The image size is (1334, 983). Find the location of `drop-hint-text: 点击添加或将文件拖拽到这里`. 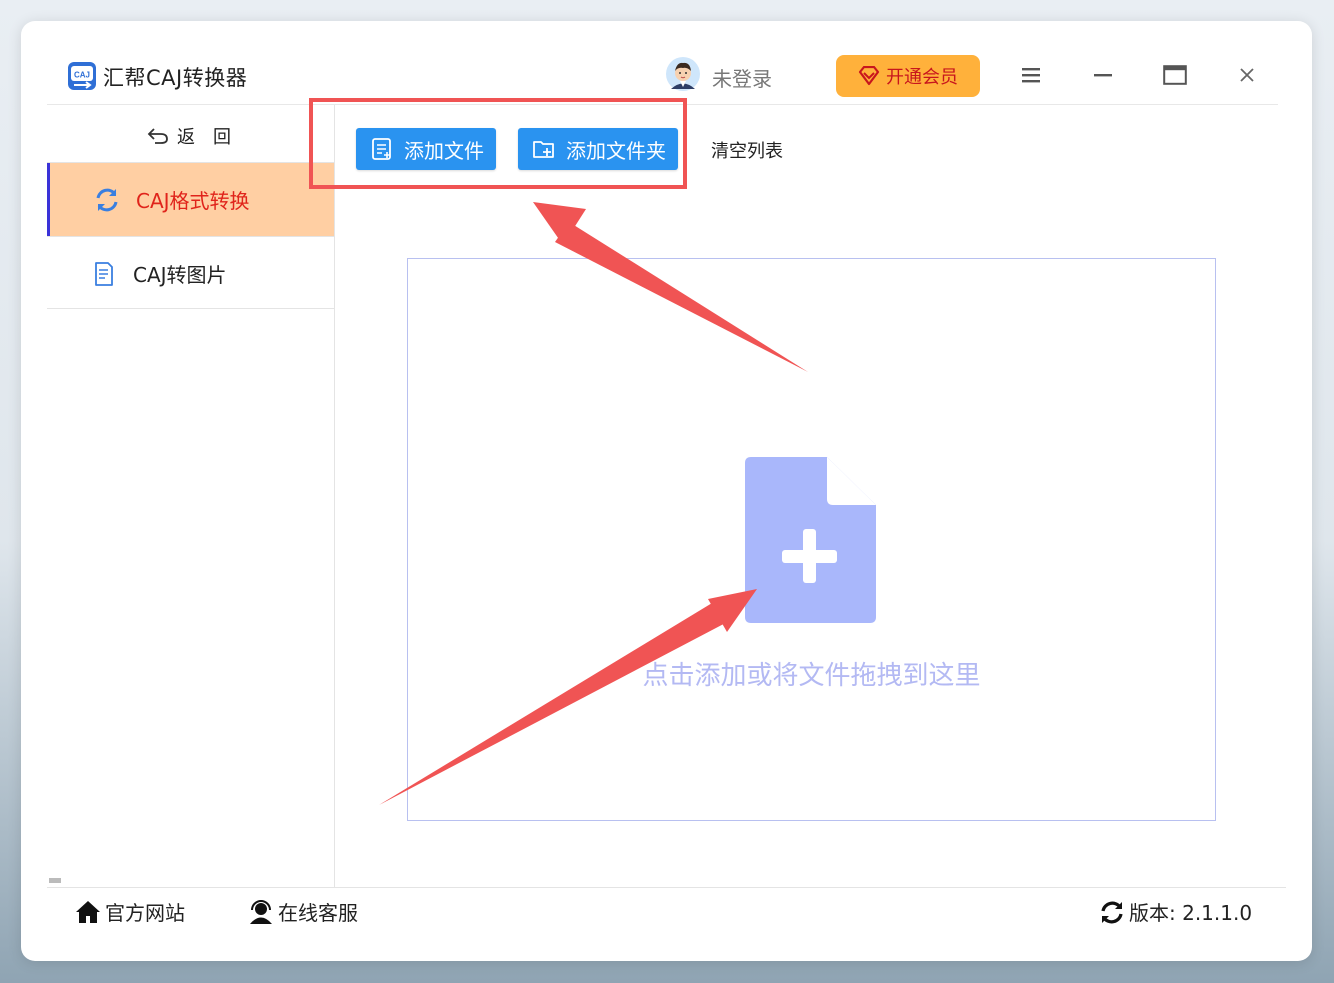

drop-hint-text: 点击添加或将文件拖拽到这里 is located at coordinates (811, 676).